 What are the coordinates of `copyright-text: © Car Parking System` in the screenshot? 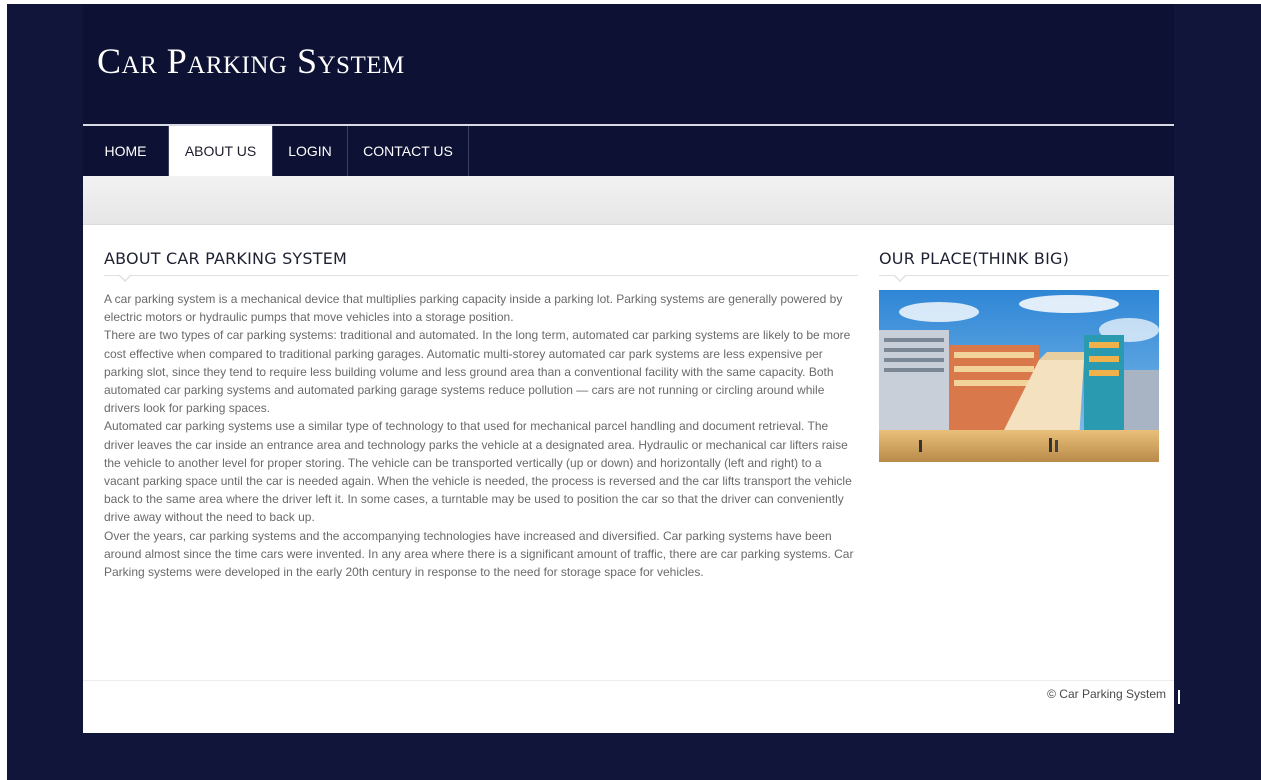 It's located at (1106, 694).